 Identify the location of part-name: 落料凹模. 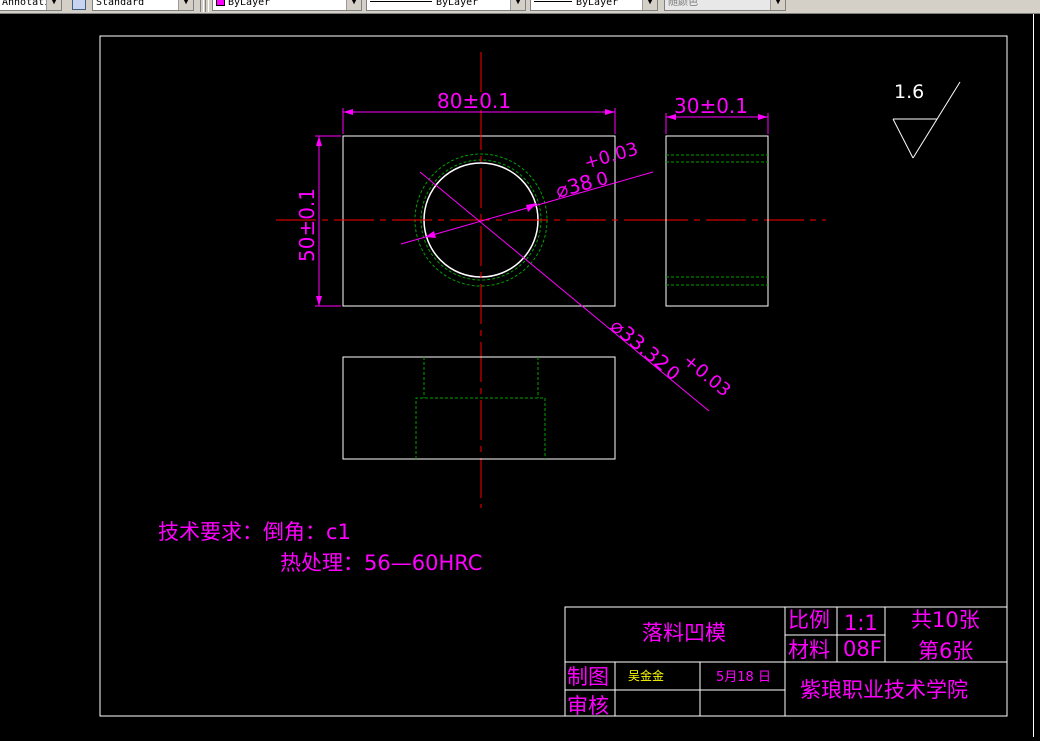
(684, 633).